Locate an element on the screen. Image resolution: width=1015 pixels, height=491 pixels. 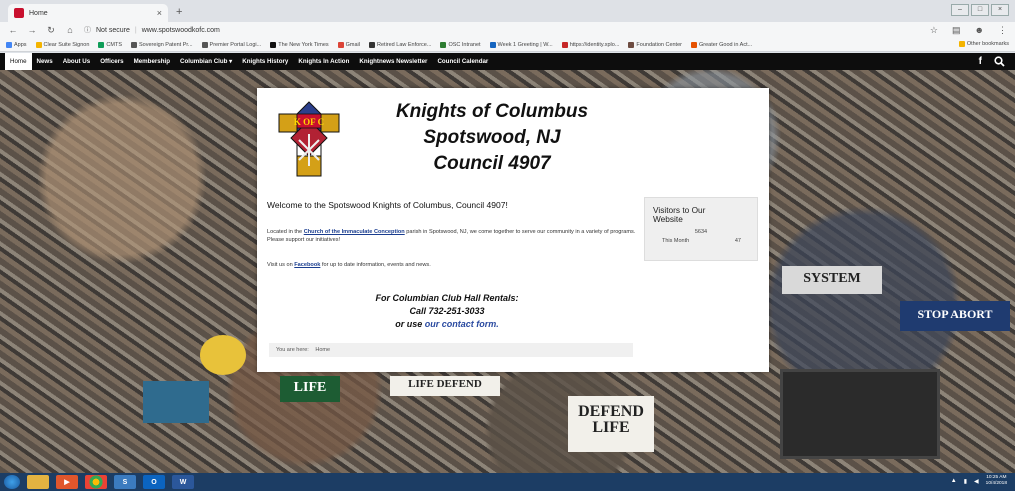
visitor-title: Visitors to Our Website is located at coordinates (679, 214).